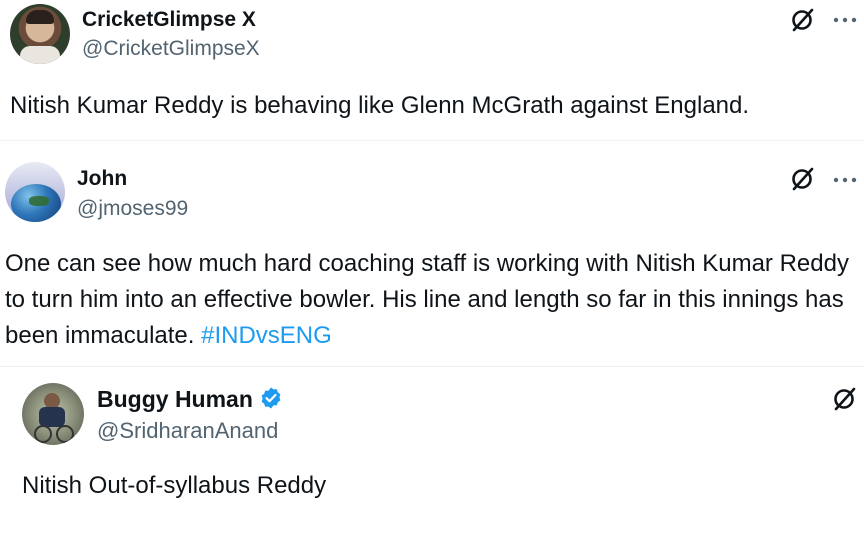  What do you see at coordinates (175, 399) in the screenshot?
I see `display-name: Buggy Human` at bounding box center [175, 399].